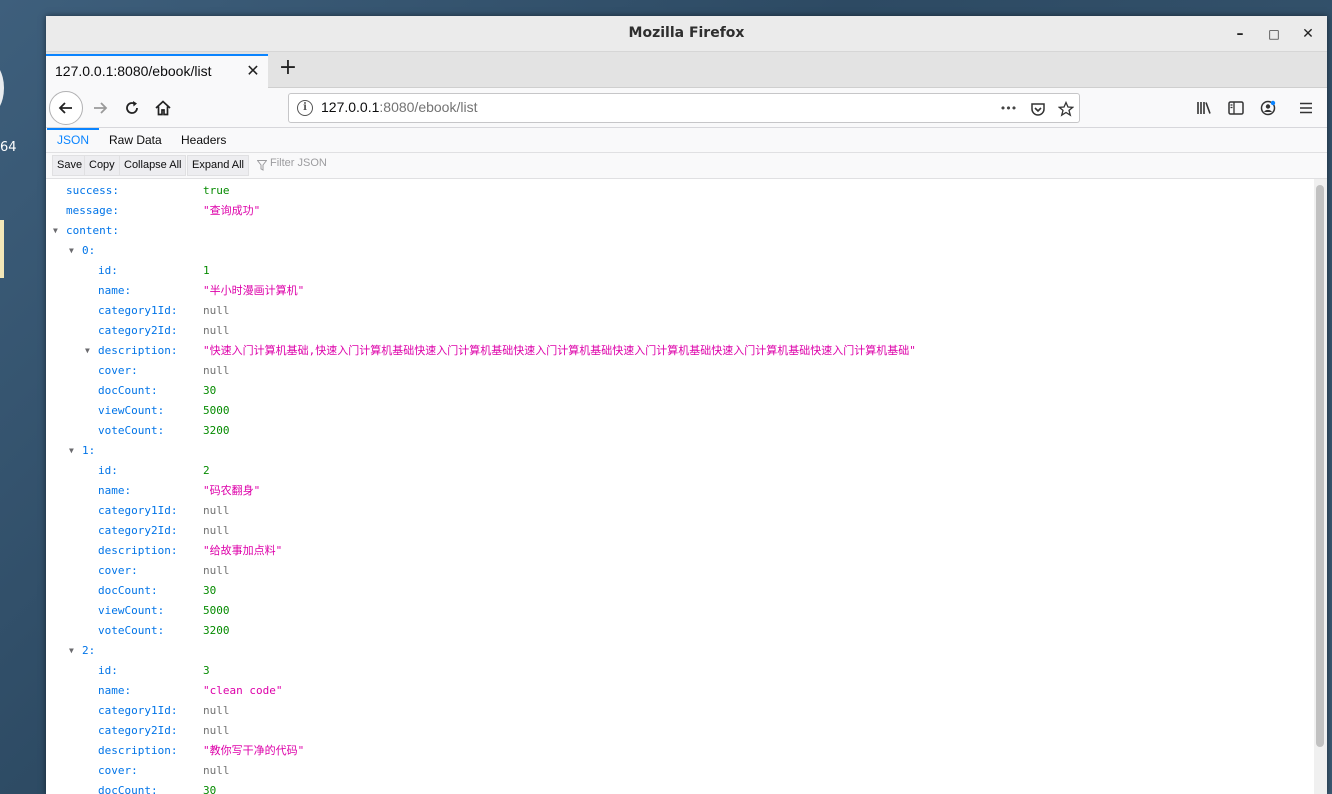 The height and width of the screenshot is (794, 1332). What do you see at coordinates (680, 211) in the screenshot?
I see `json-row: message: "查询成功"` at bounding box center [680, 211].